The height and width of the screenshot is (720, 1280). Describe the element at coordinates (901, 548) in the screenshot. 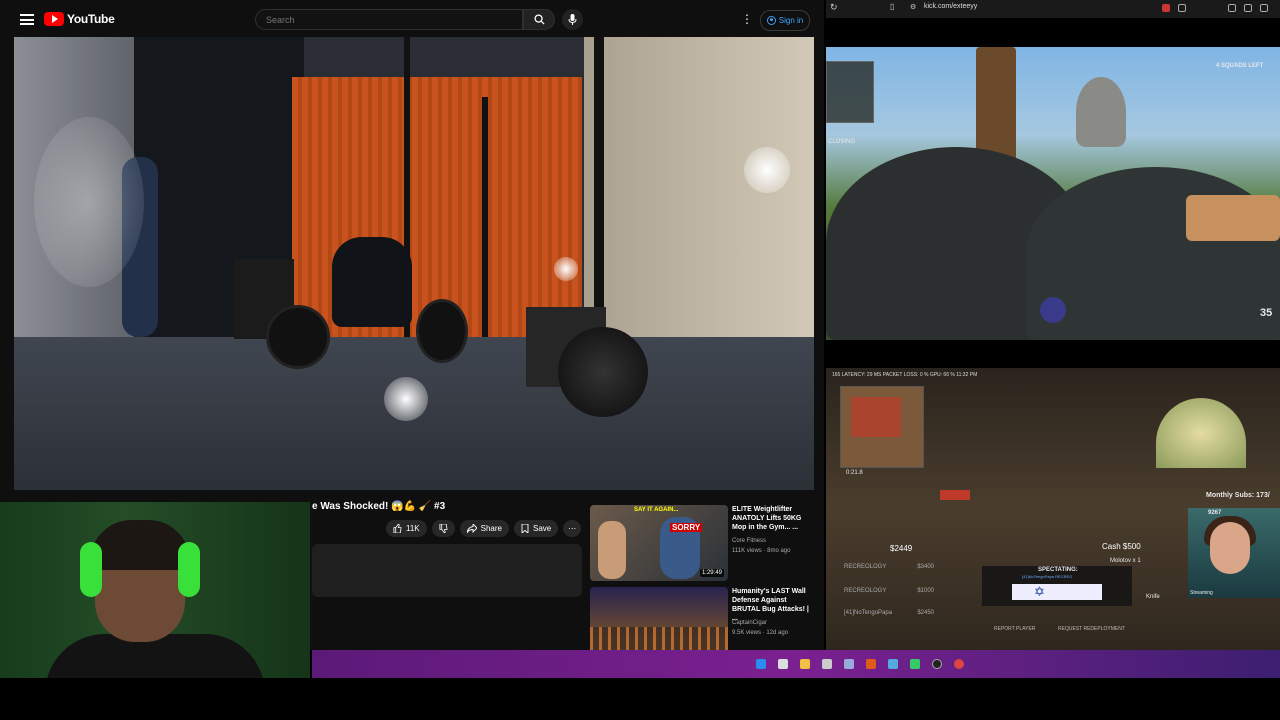

I see `player-money: $2449` at that location.